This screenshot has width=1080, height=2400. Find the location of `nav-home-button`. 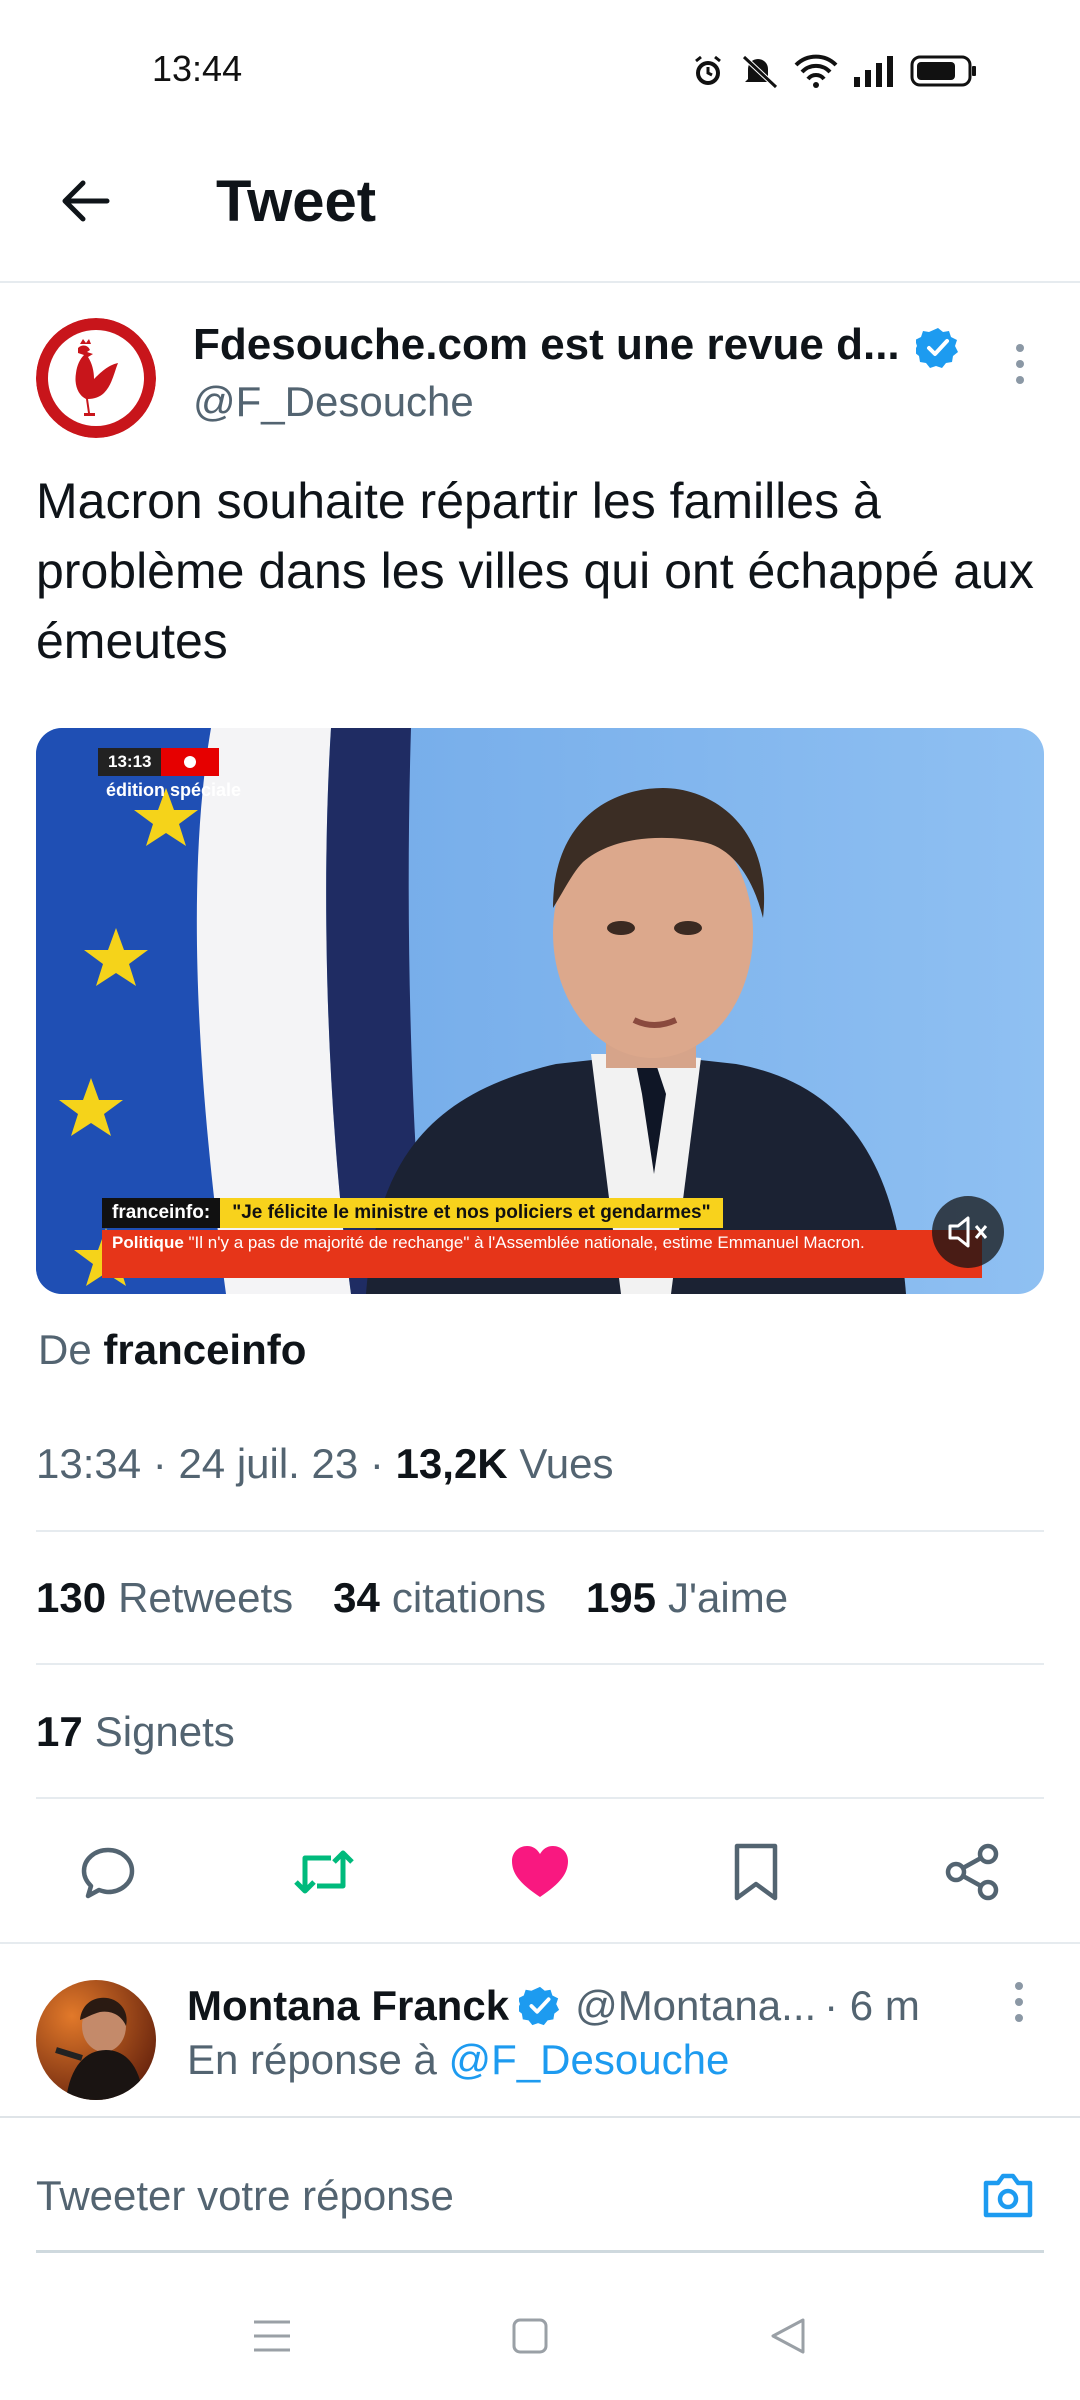

nav-home-button is located at coordinates (530, 2336).